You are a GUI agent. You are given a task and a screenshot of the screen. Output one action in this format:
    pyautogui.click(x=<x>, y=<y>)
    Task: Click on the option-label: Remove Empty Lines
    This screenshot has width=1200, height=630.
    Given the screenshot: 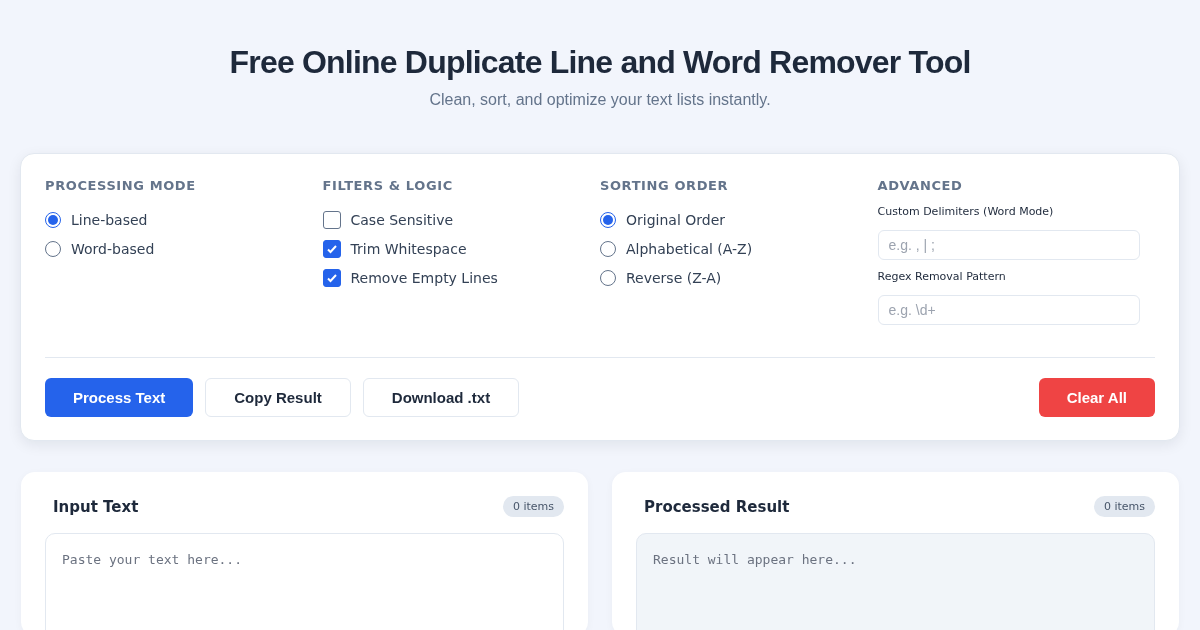 What is the action you would take?
    pyautogui.click(x=424, y=277)
    